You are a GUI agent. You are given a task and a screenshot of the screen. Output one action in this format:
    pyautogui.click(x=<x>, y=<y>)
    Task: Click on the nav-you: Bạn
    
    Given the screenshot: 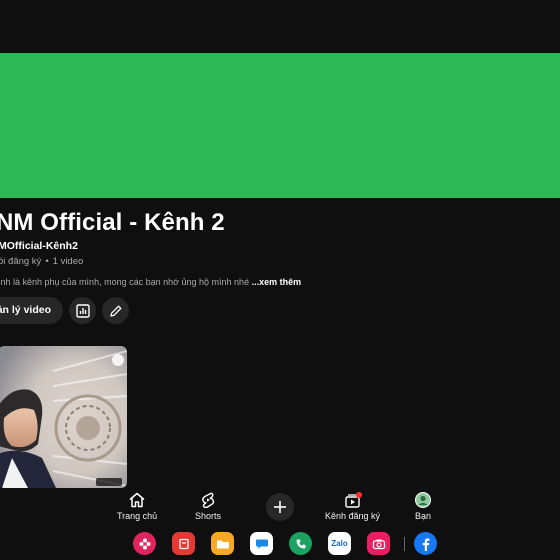 What is the action you would take?
    pyautogui.click(x=423, y=506)
    